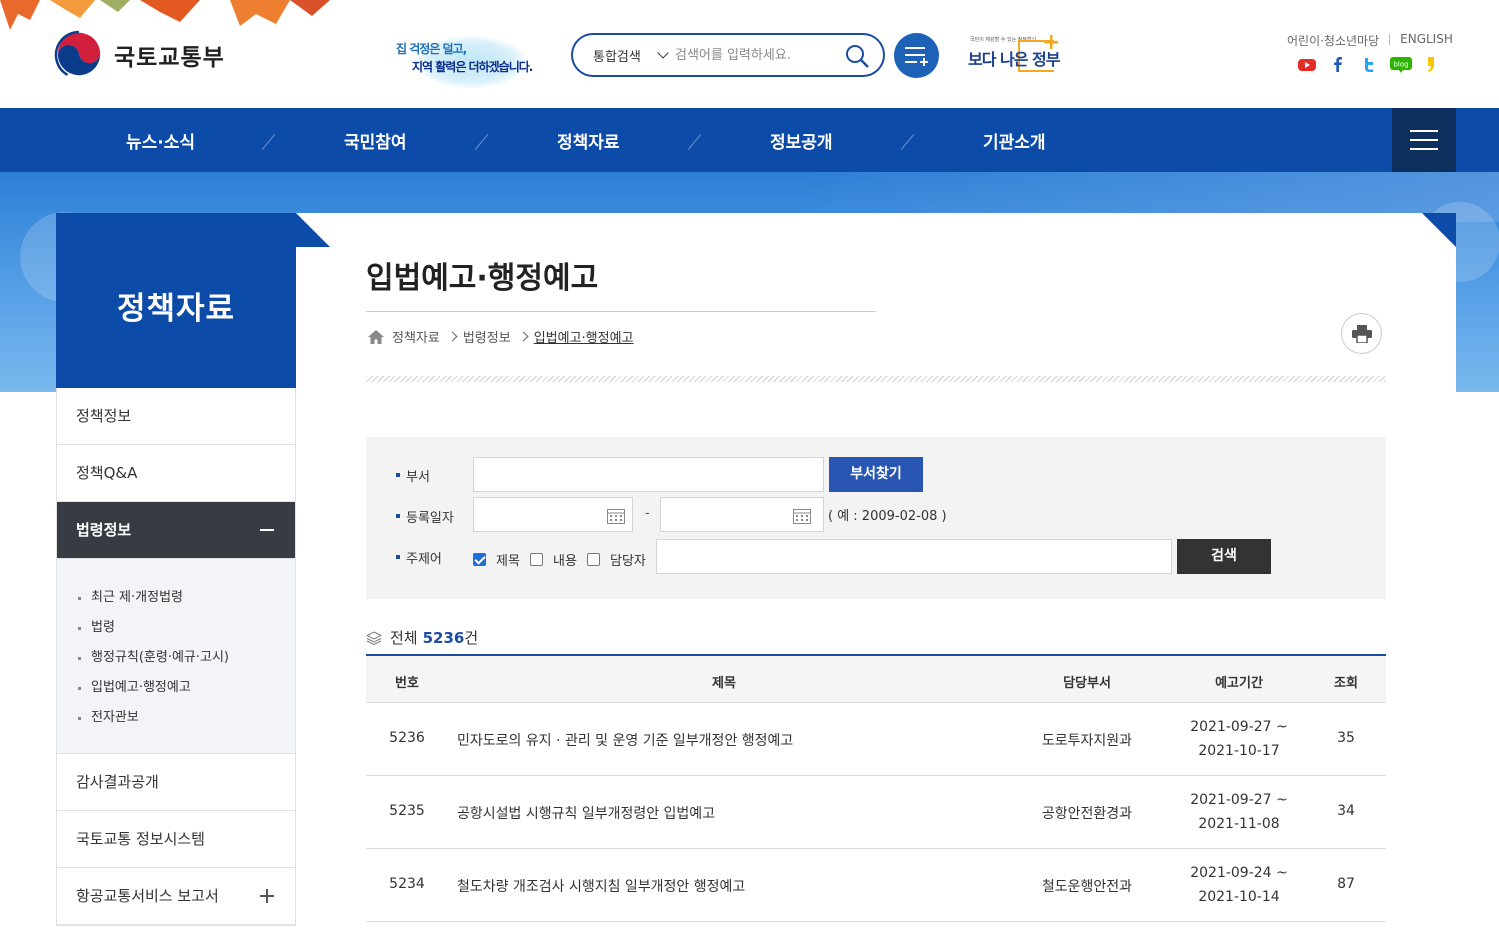 The width and height of the screenshot is (1499, 931). I want to click on end-date-input, so click(742, 514).